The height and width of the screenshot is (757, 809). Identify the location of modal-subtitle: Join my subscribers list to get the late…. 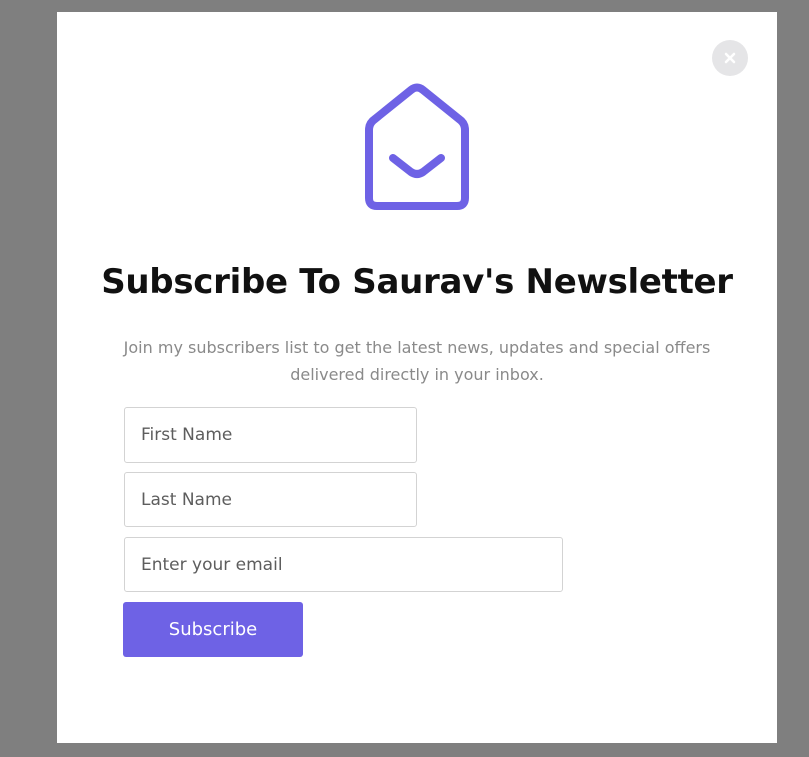
(417, 361).